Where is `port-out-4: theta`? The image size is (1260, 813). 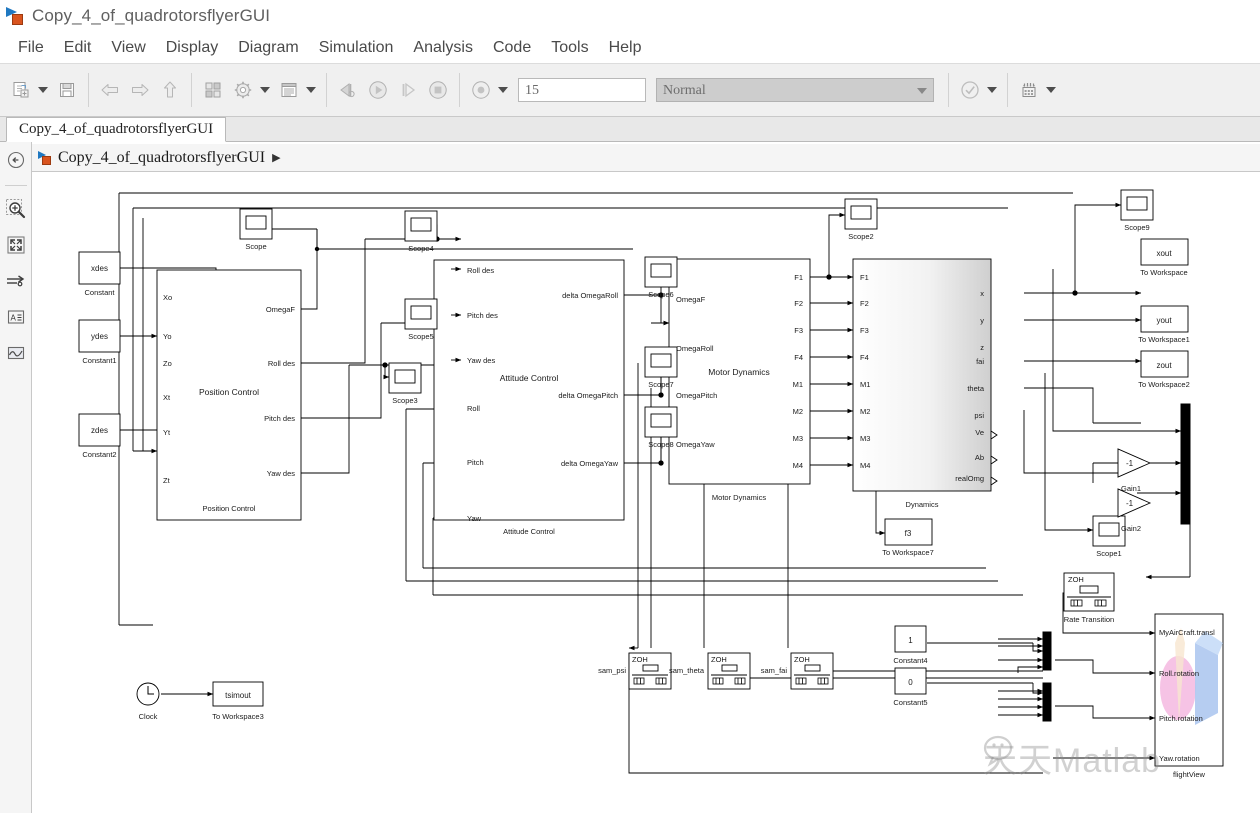 port-out-4: theta is located at coordinates (976, 388).